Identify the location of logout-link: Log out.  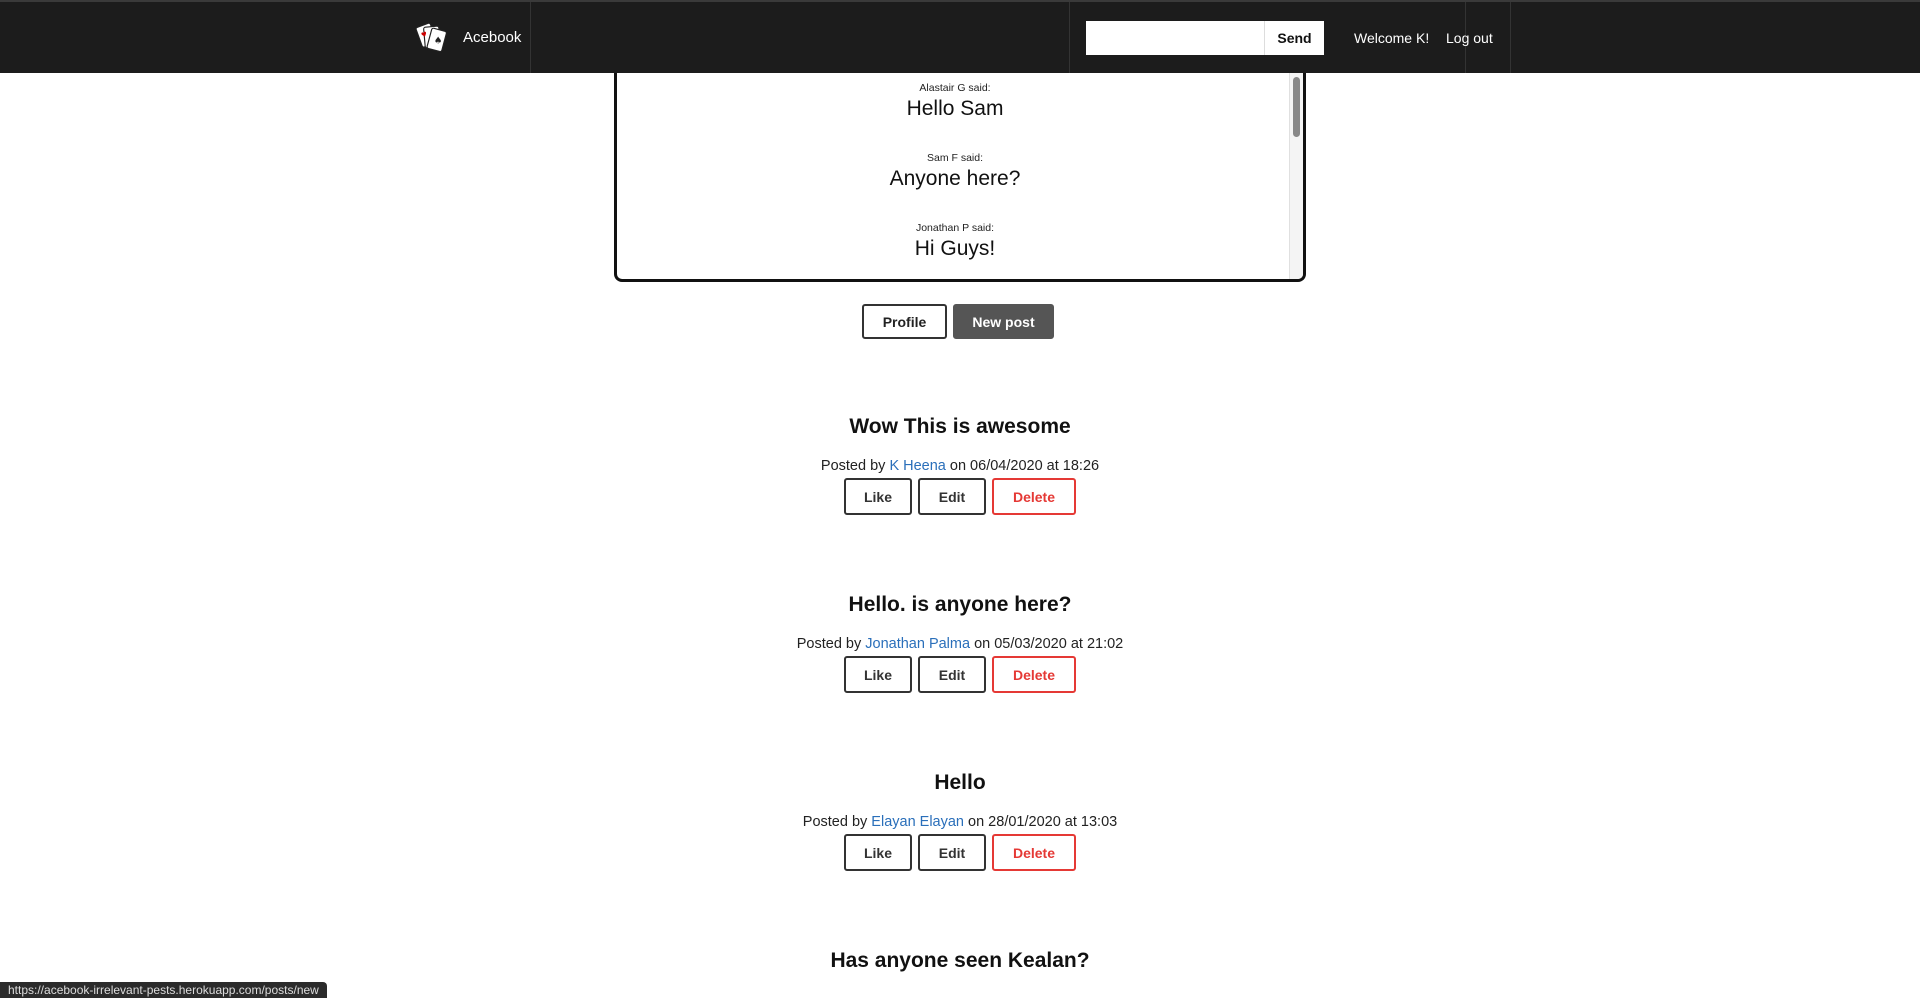
(1470, 37).